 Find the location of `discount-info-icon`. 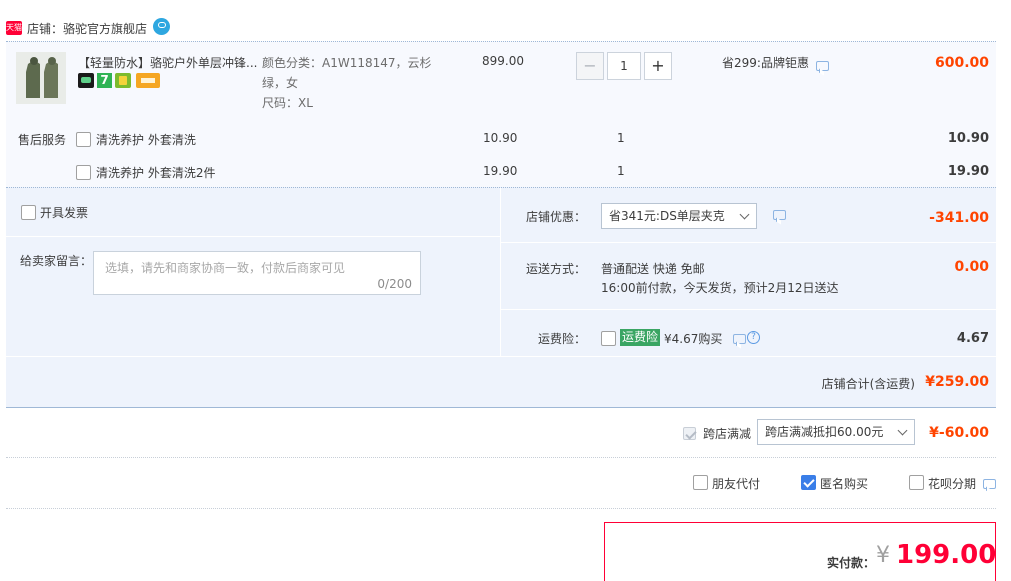

discount-info-icon is located at coordinates (779, 215).